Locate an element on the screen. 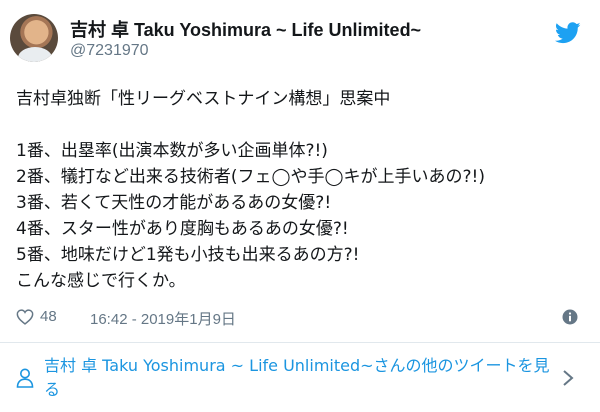 This screenshot has height=412, width=600. like-count: 48 is located at coordinates (48, 316).